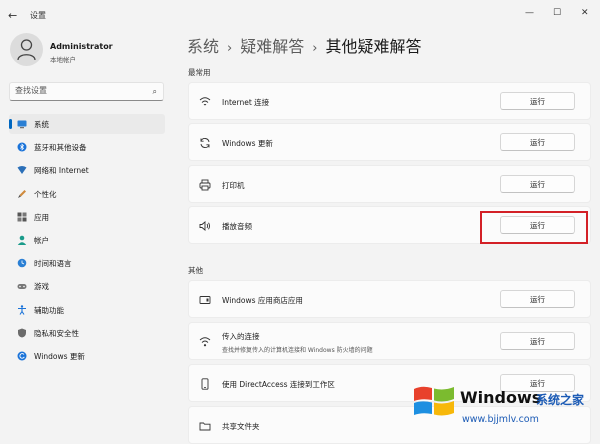  What do you see at coordinates (87, 310) in the screenshot?
I see `sidebar-item-accessibility: 辅助功能` at bounding box center [87, 310].